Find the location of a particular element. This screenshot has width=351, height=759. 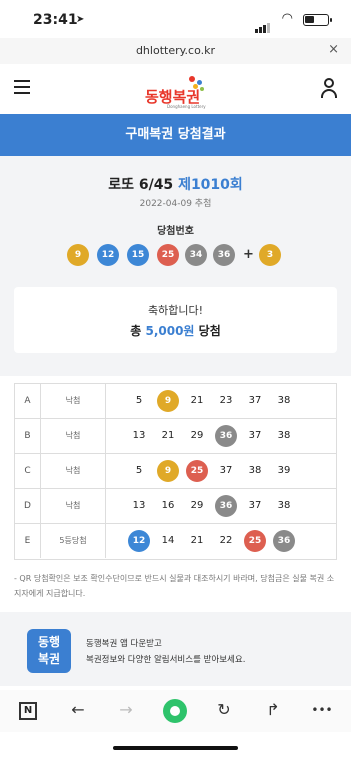

prize-suffix: 당첨 is located at coordinates (209, 331).